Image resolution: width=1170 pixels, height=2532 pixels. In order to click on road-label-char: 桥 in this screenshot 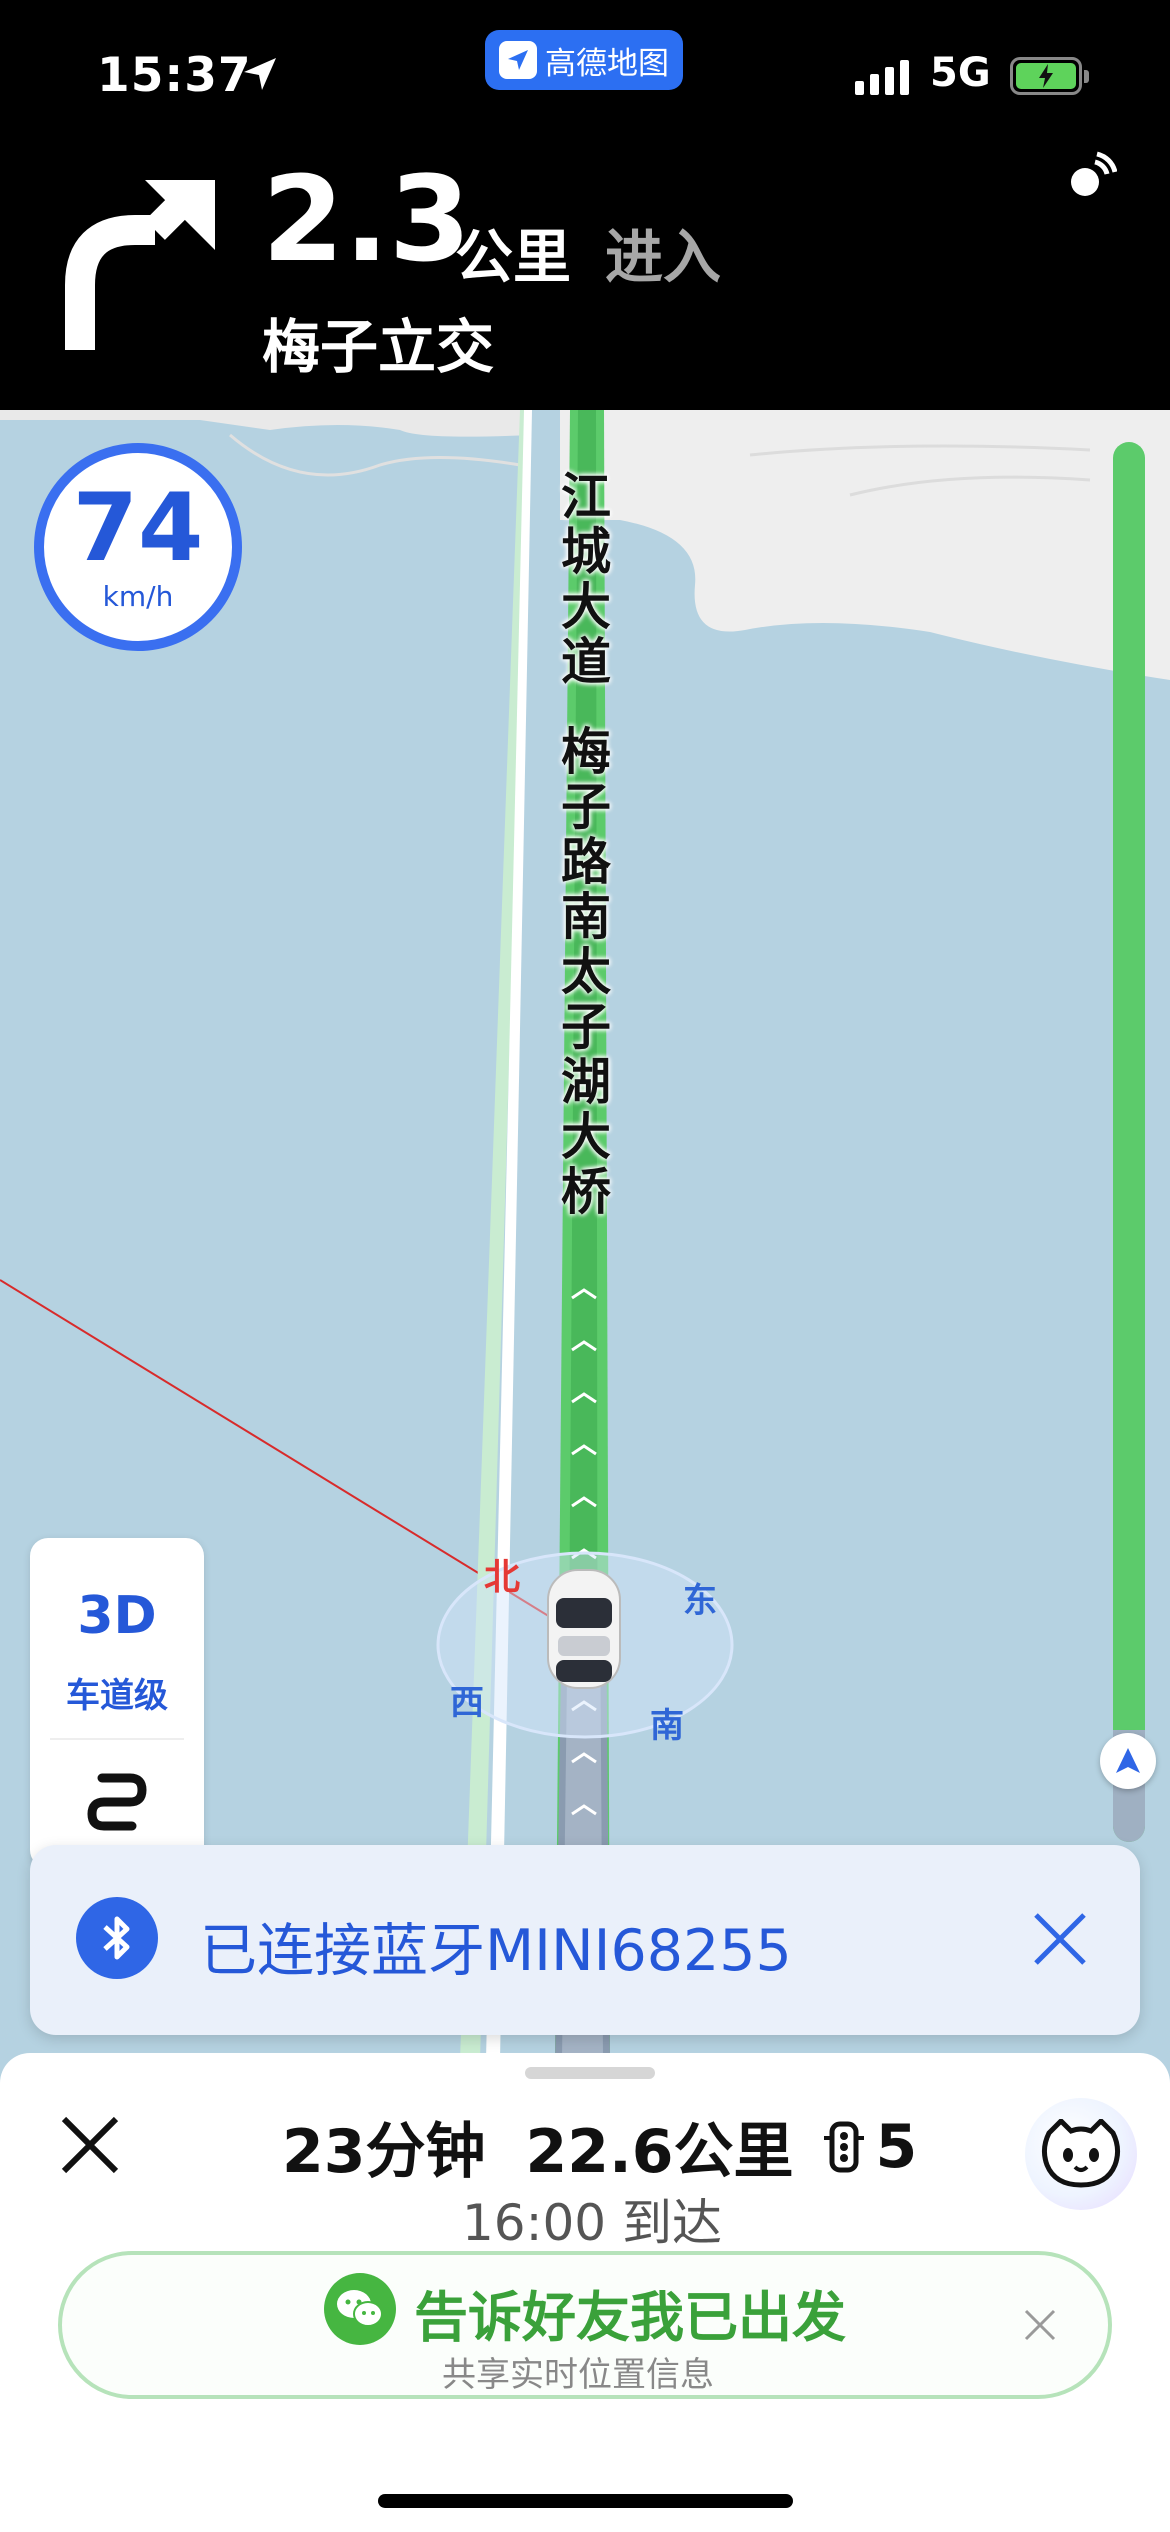, I will do `click(586, 1192)`.